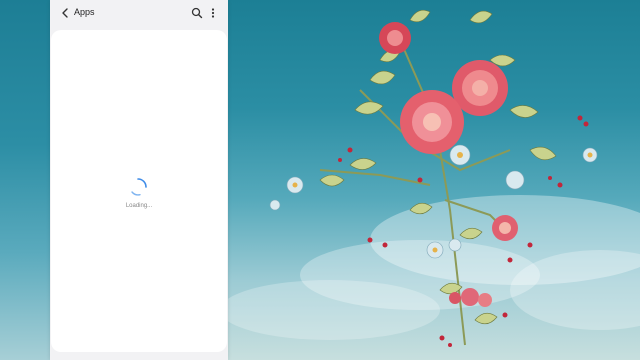 The image size is (640, 360). Describe the element at coordinates (25, 180) in the screenshot. I see `left-wallpaper-strip` at that location.